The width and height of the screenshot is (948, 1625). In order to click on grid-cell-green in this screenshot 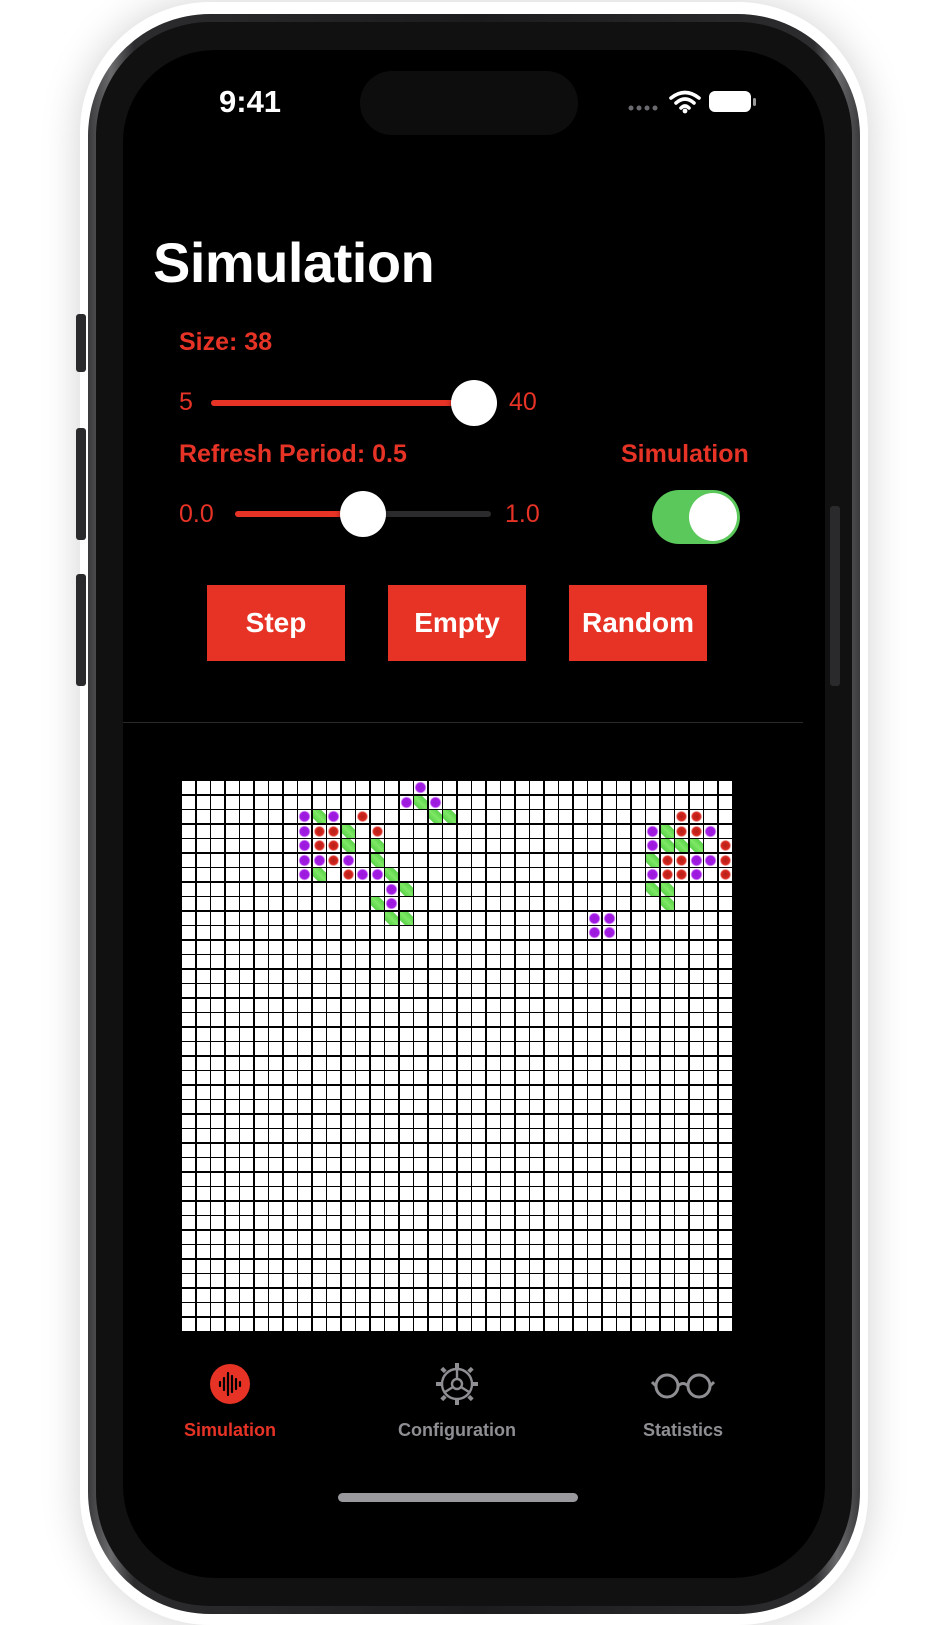, I will do `click(435, 817)`.